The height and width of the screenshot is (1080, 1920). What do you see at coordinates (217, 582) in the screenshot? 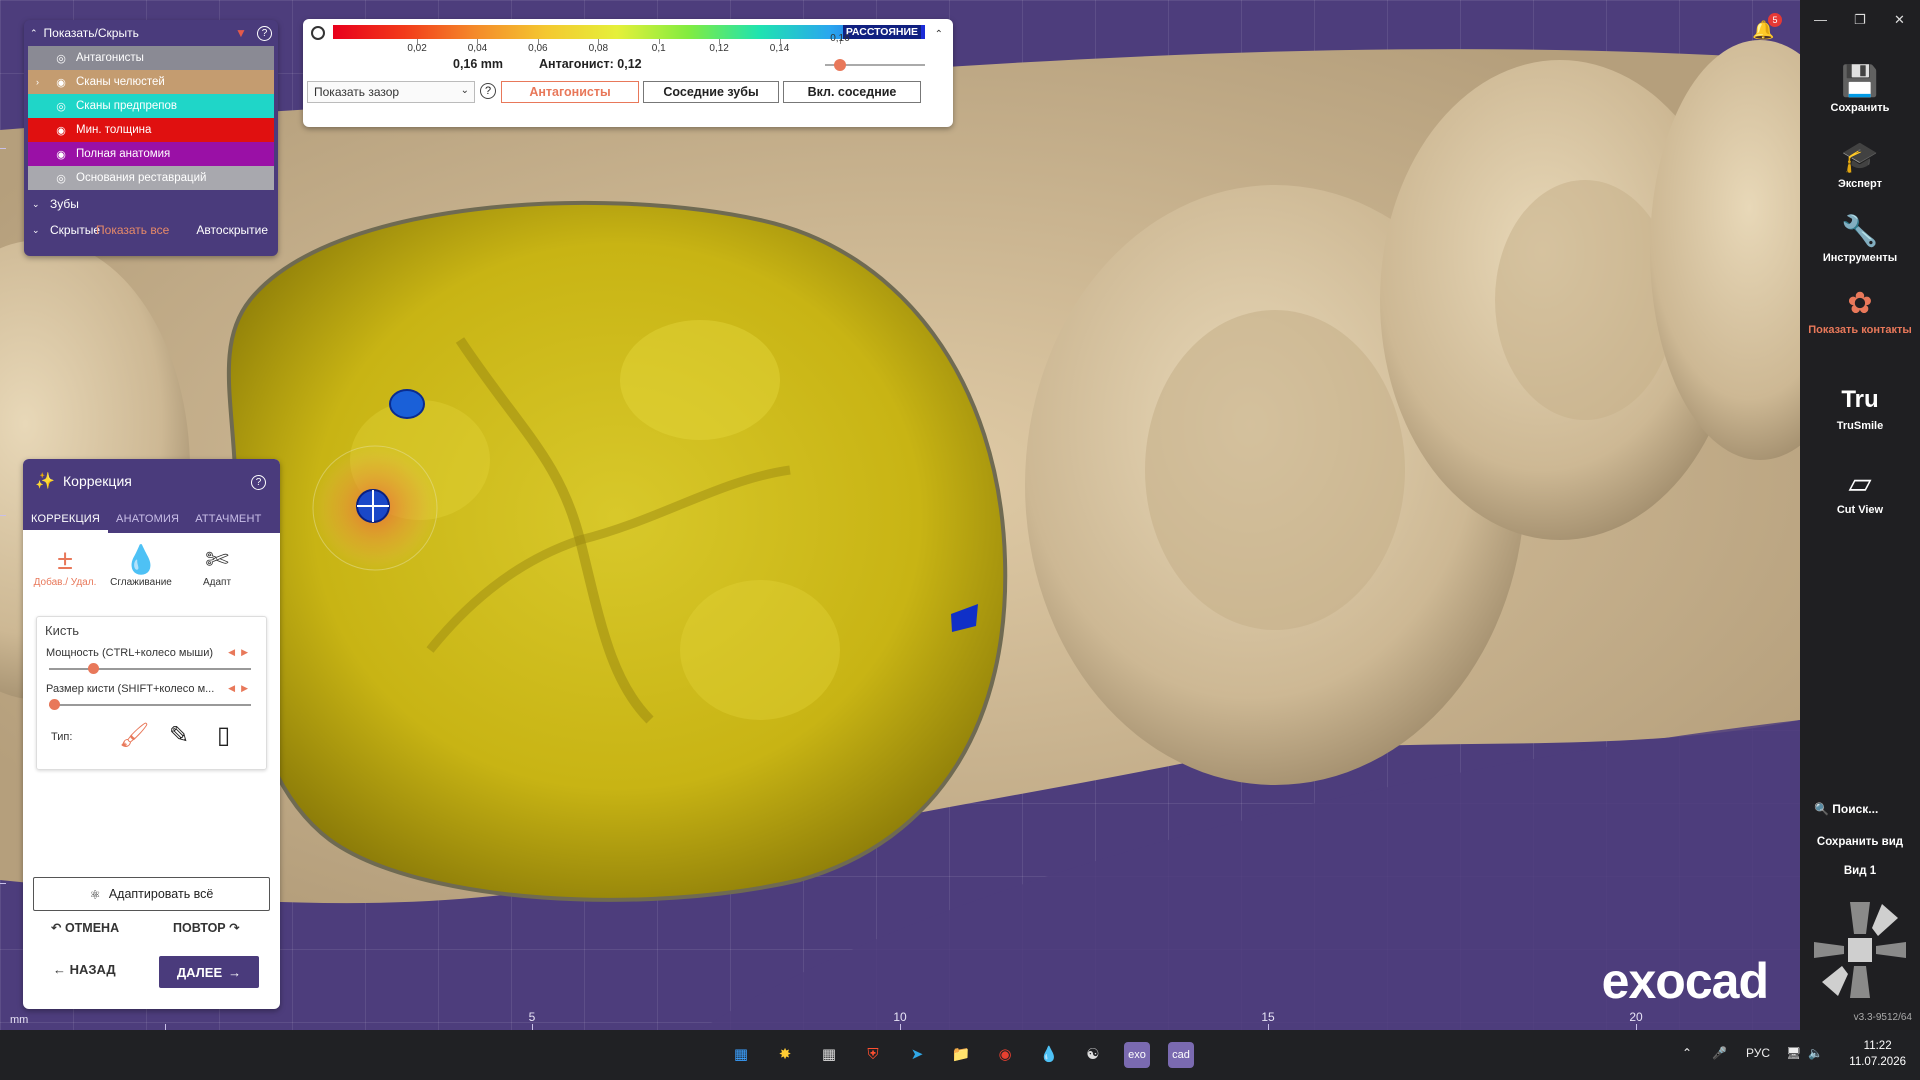
I see `tool-label: Адапт` at bounding box center [217, 582].